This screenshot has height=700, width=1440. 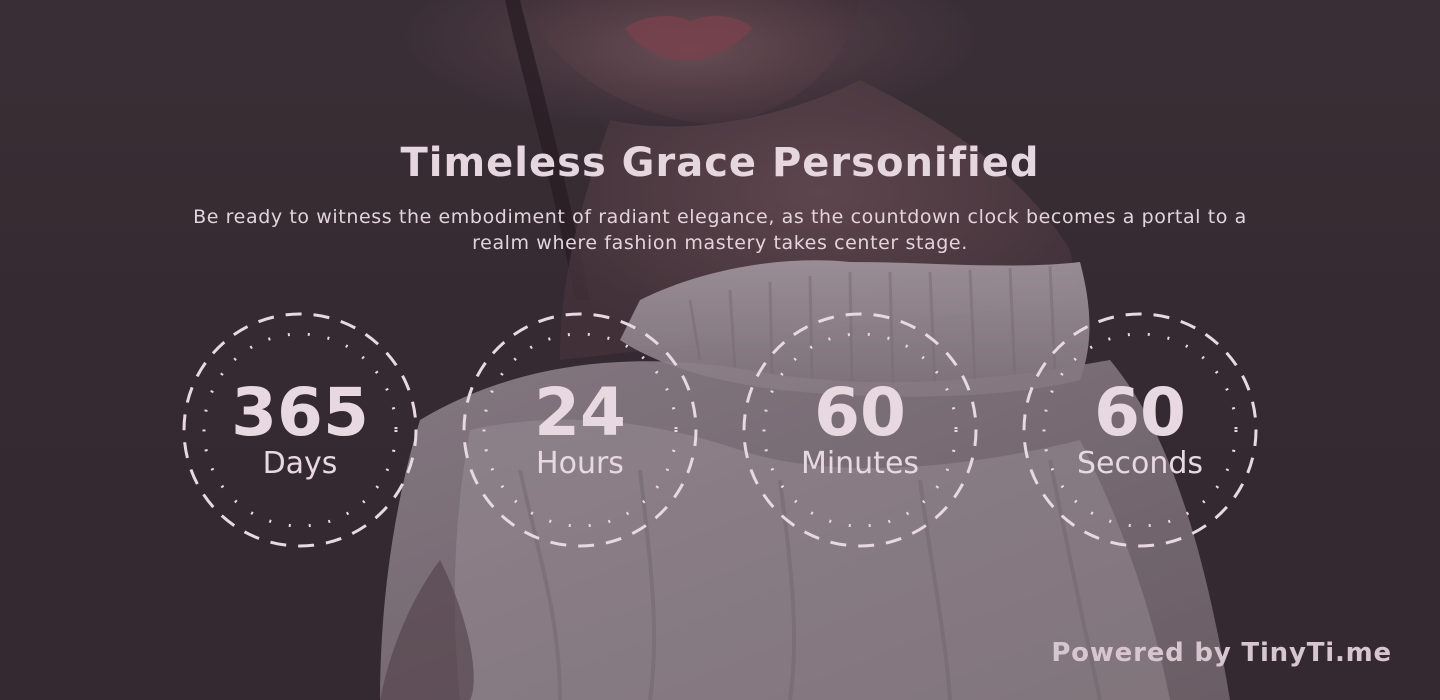 What do you see at coordinates (720, 163) in the screenshot?
I see `page-title: Timeless Grace Personified` at bounding box center [720, 163].